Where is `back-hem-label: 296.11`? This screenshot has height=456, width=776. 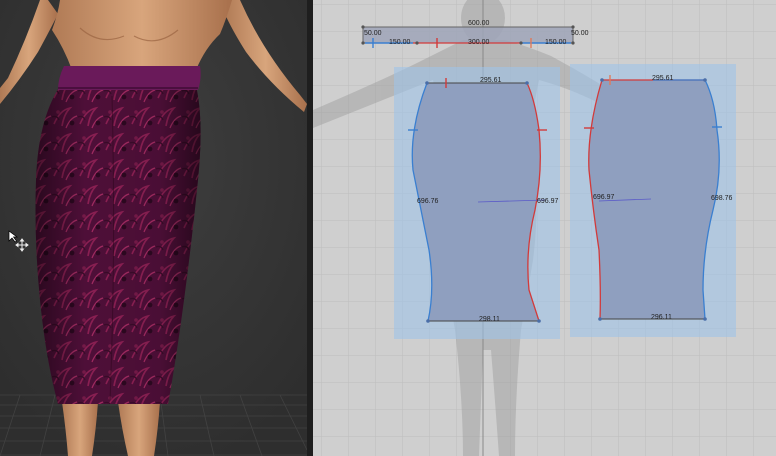 back-hem-label: 296.11 is located at coordinates (661, 317).